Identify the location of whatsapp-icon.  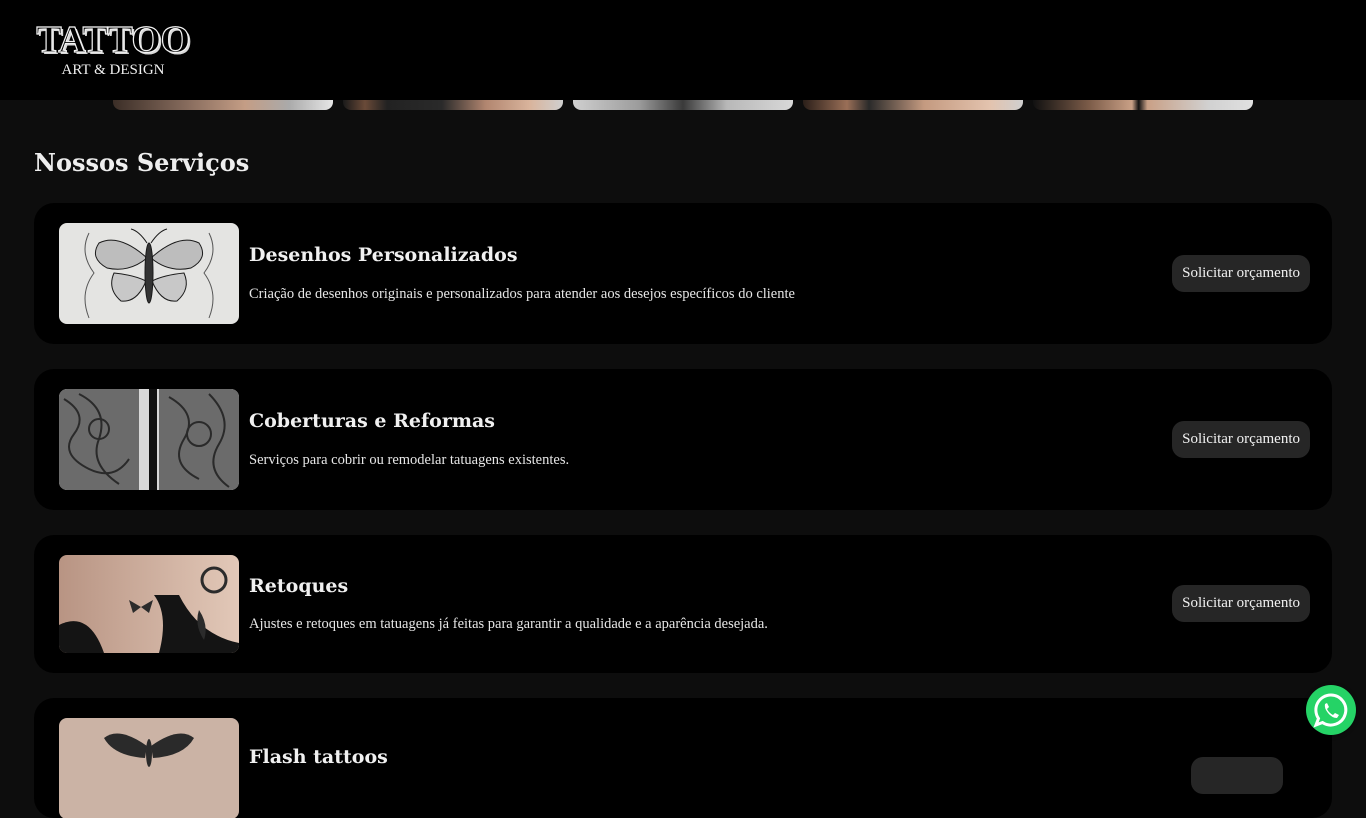
(1330, 710).